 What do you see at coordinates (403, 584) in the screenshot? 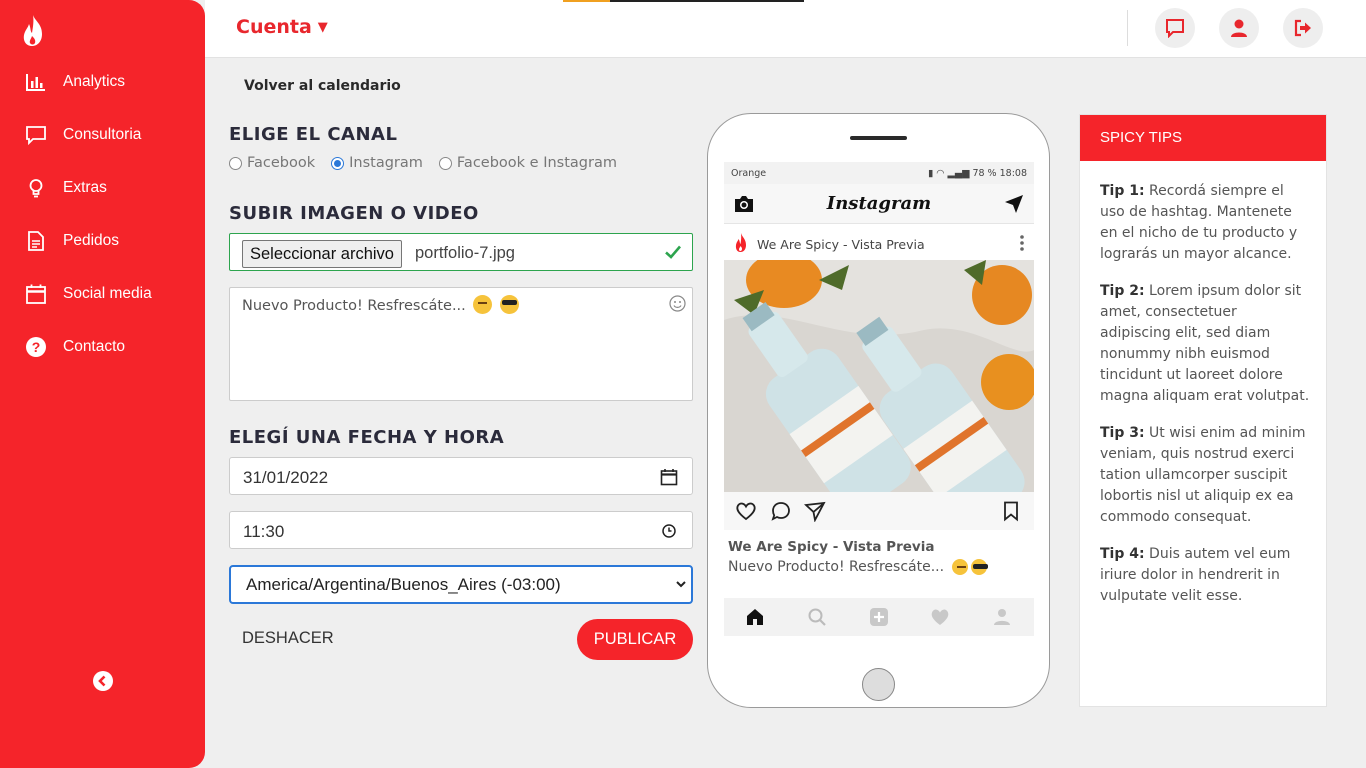
I see `timezone-value: America/Argentina/Buenos_Aires (-03:00)` at bounding box center [403, 584].